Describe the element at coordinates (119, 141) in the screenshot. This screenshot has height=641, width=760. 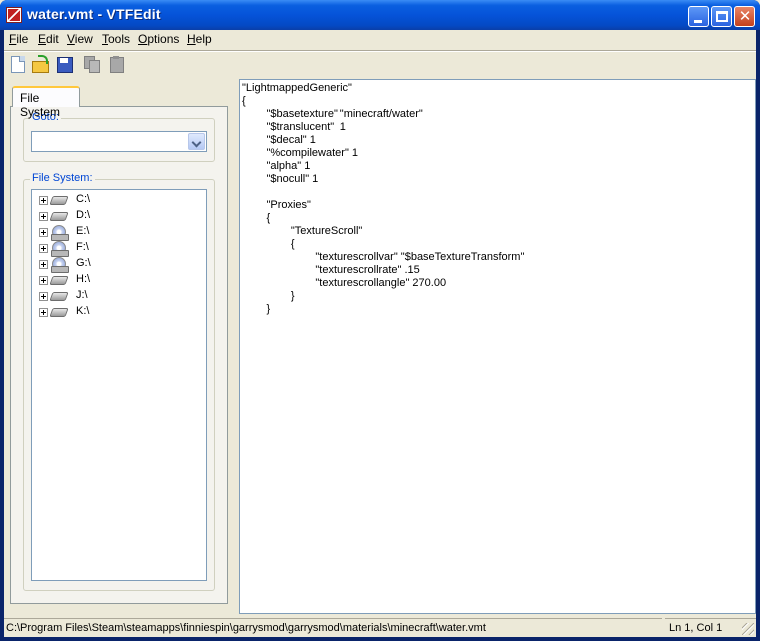
I see `goto-dropdown` at that location.